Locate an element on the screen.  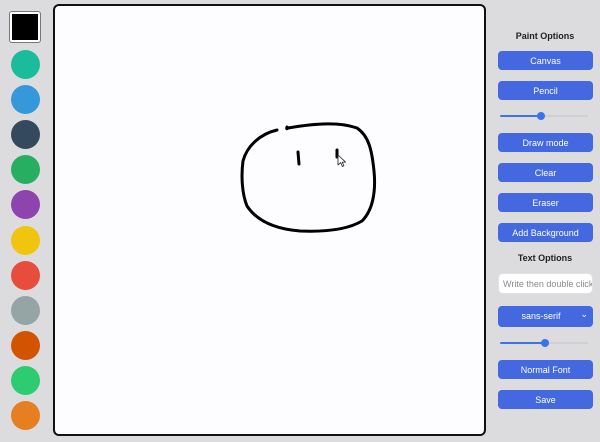
clear-button: Clear is located at coordinates (545, 172).